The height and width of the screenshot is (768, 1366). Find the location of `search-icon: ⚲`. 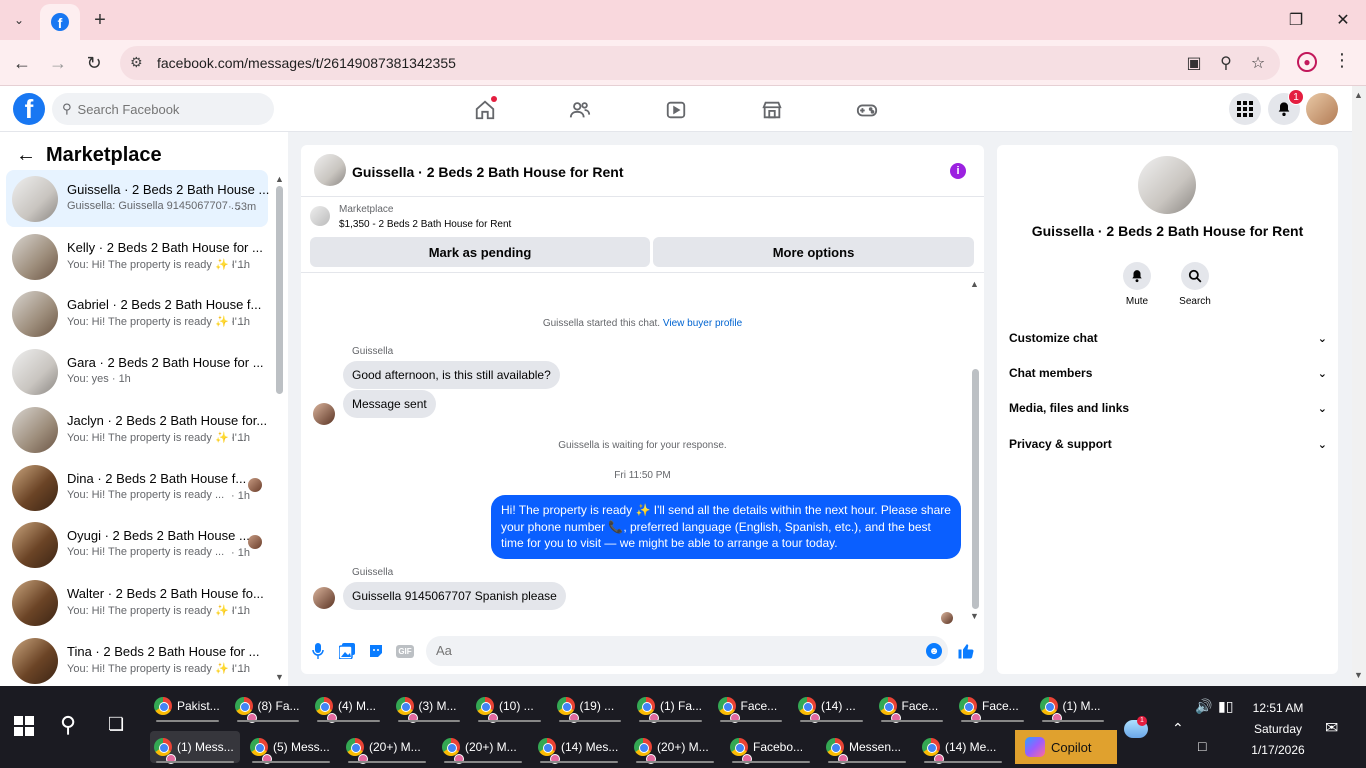

search-icon: ⚲ is located at coordinates (68, 725).